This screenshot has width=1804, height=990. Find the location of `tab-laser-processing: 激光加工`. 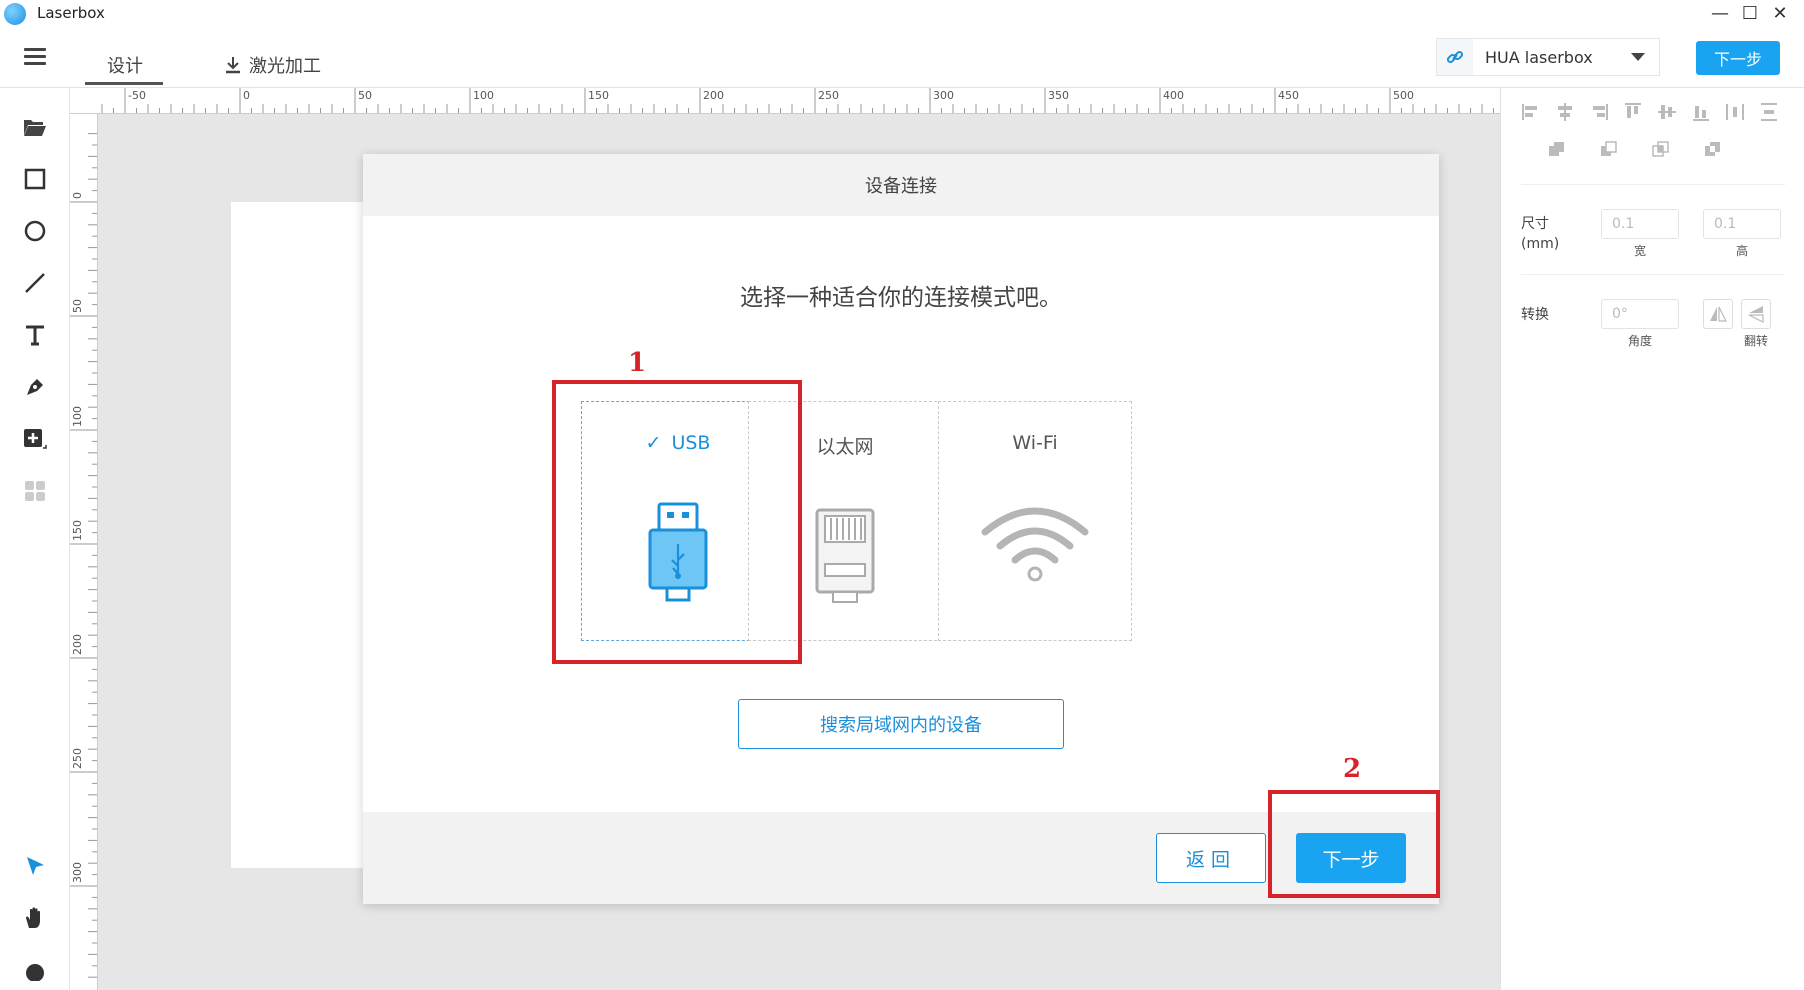

tab-laser-processing: 激光加工 is located at coordinates (273, 65).